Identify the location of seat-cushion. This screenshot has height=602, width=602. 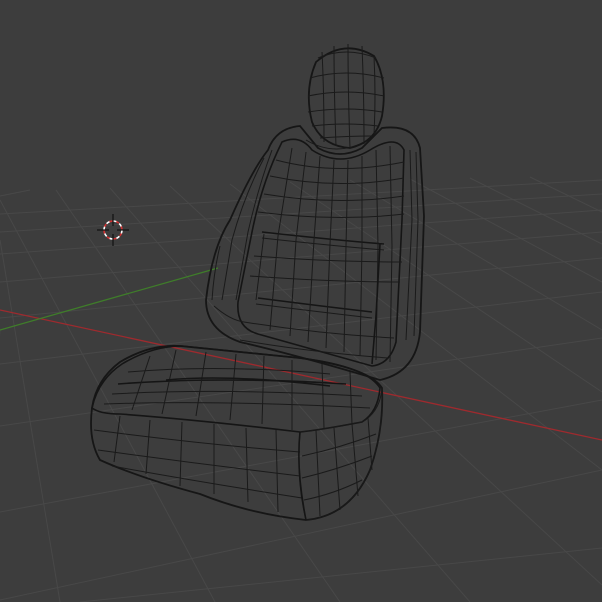
(237, 432).